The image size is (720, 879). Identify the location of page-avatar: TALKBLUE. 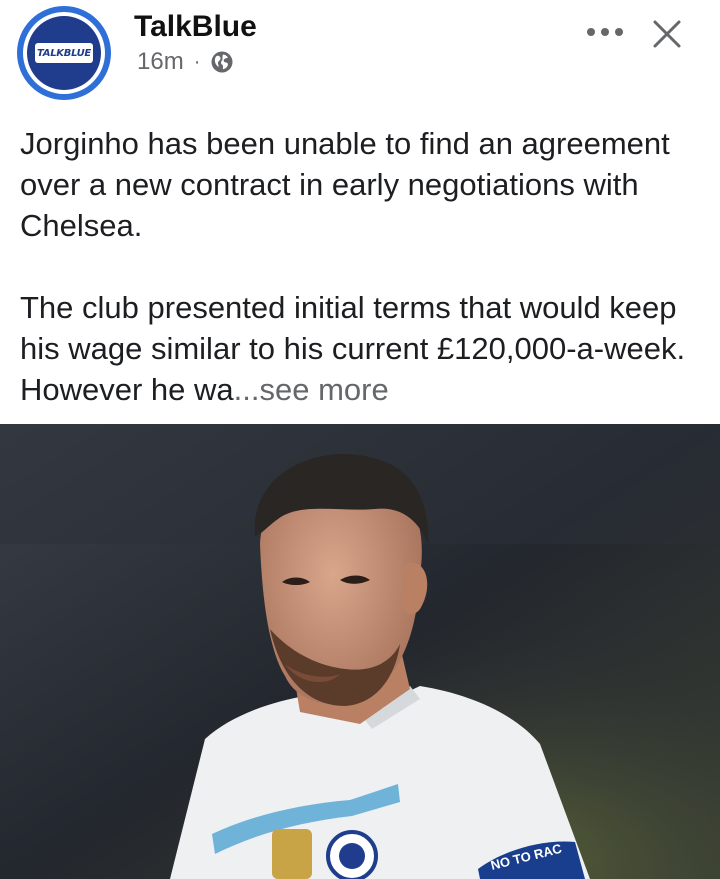
(64, 53).